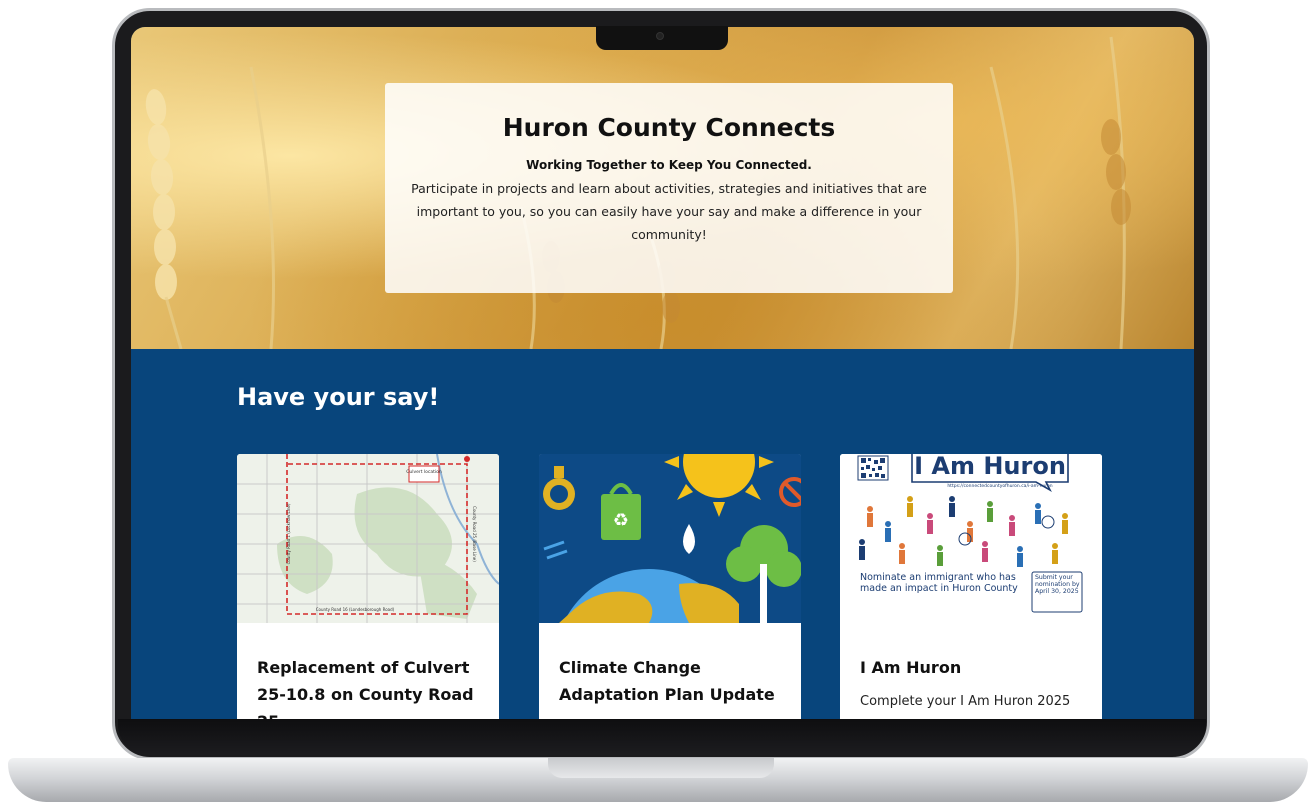 The height and width of the screenshot is (810, 1315). What do you see at coordinates (974, 667) in the screenshot?
I see `card-title: I Am Huron` at bounding box center [974, 667].